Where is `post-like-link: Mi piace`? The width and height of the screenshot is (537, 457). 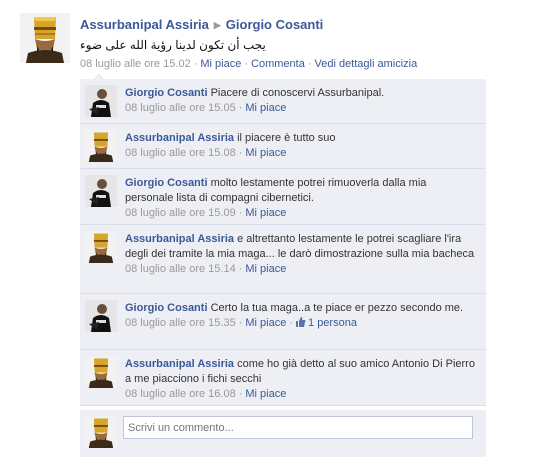 post-like-link: Mi piace is located at coordinates (220, 64).